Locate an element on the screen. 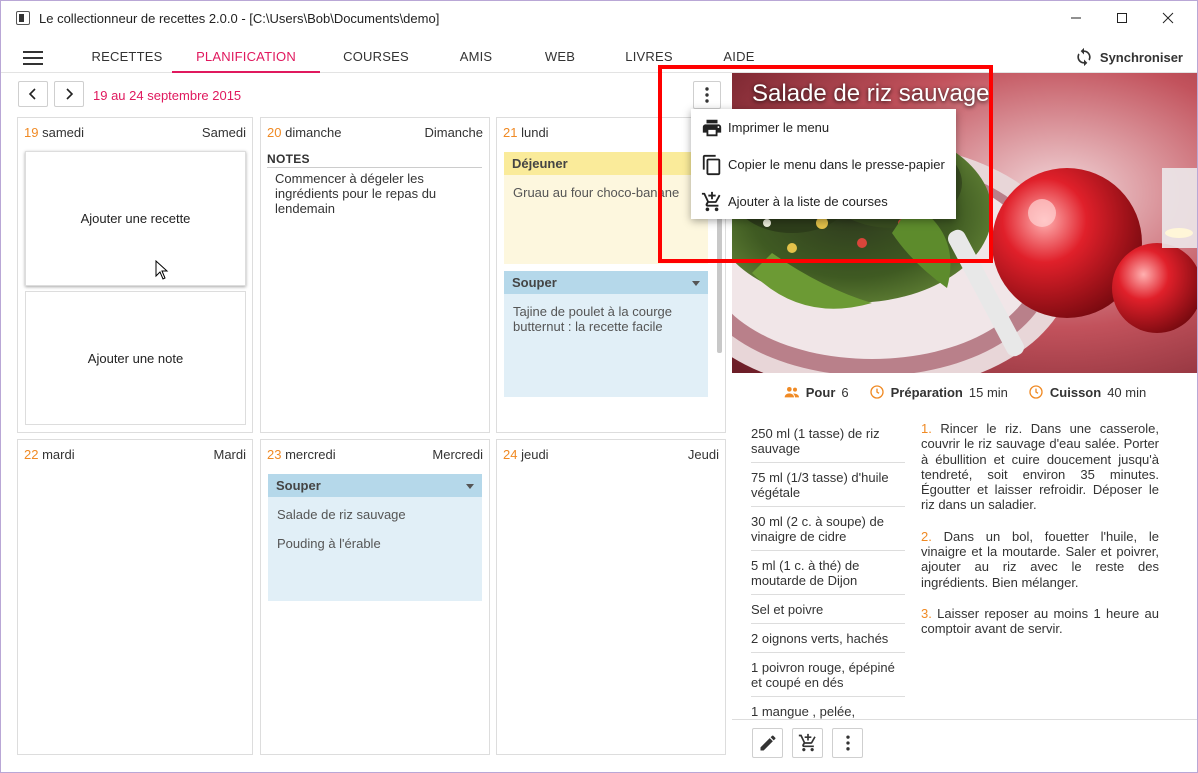 This screenshot has height=773, width=1198. meal-header: Déjeuner is located at coordinates (606, 163).